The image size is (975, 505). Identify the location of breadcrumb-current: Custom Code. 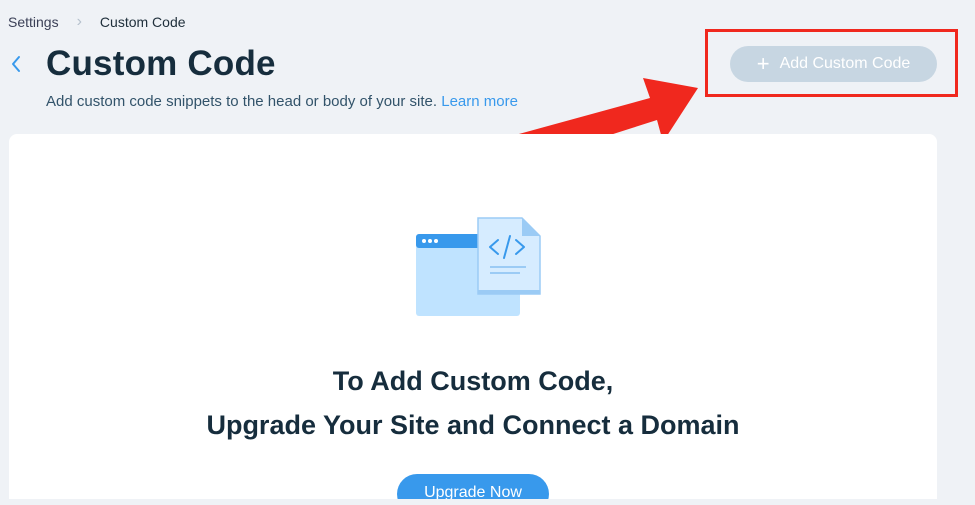
(142, 22).